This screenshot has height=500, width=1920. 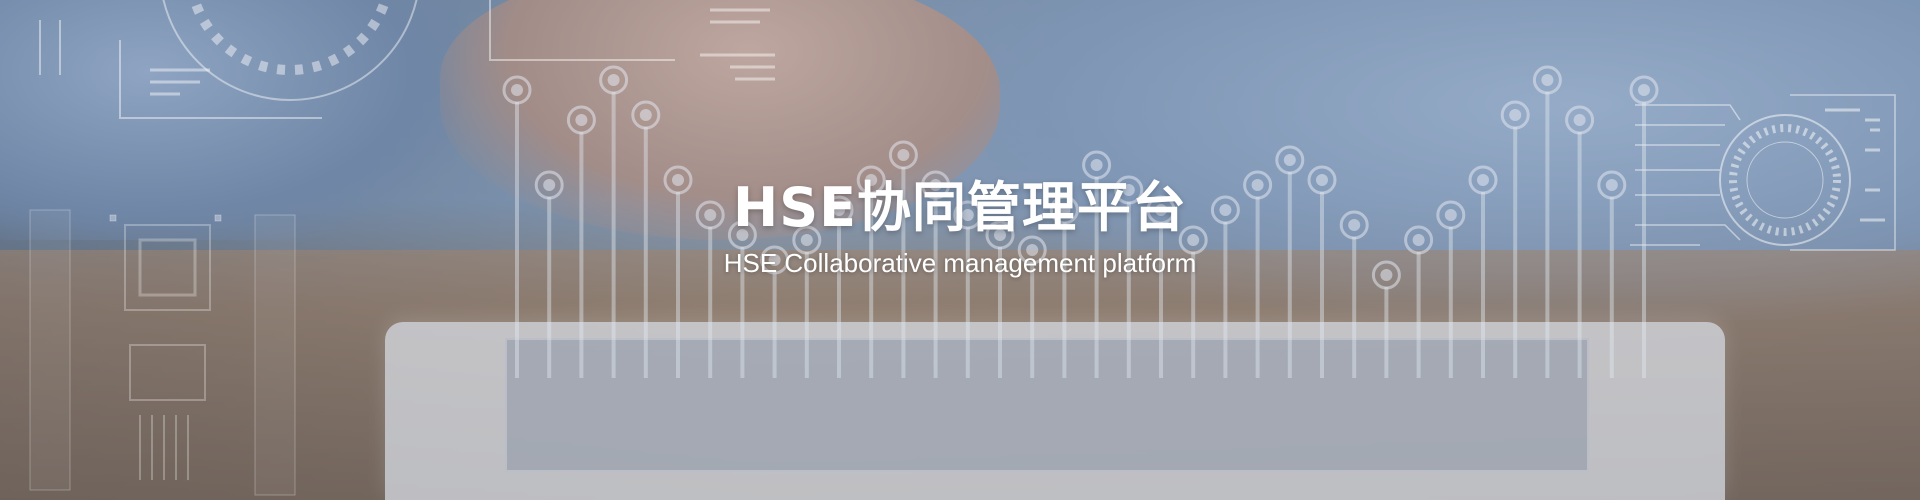 What do you see at coordinates (960, 263) in the screenshot?
I see `page-subtitle: HSE Collaborative management platform` at bounding box center [960, 263].